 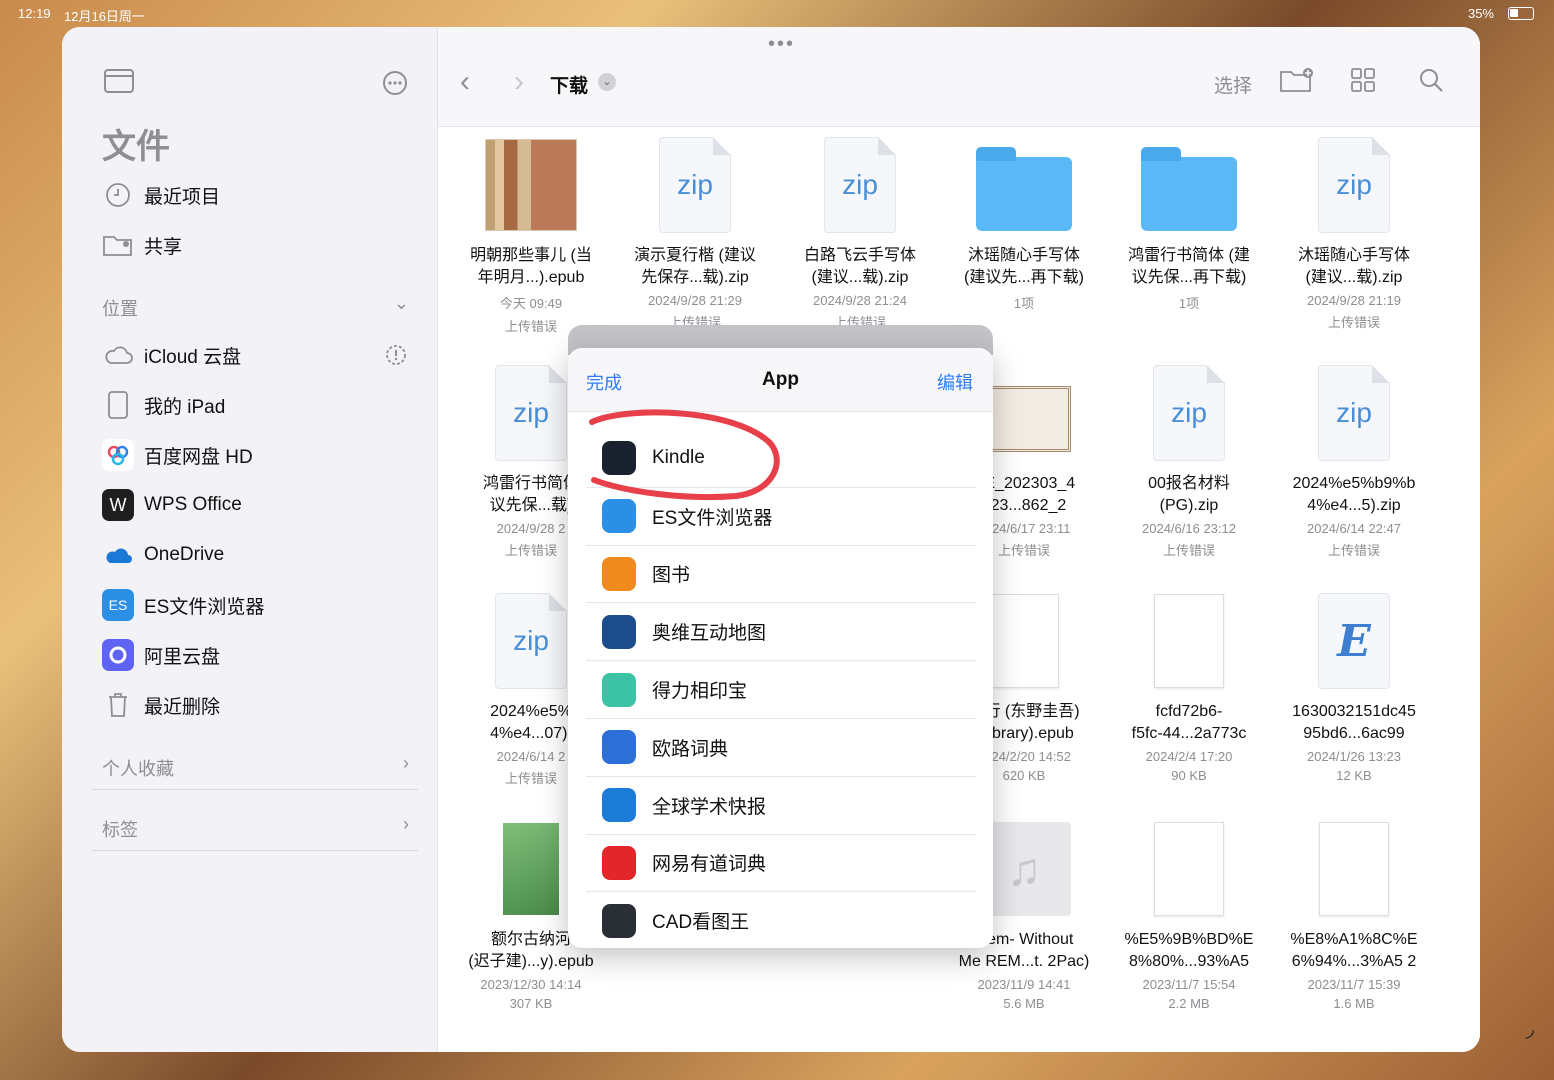 I want to click on file-name: 00报名材料 (PG).zip, so click(x=1189, y=494).